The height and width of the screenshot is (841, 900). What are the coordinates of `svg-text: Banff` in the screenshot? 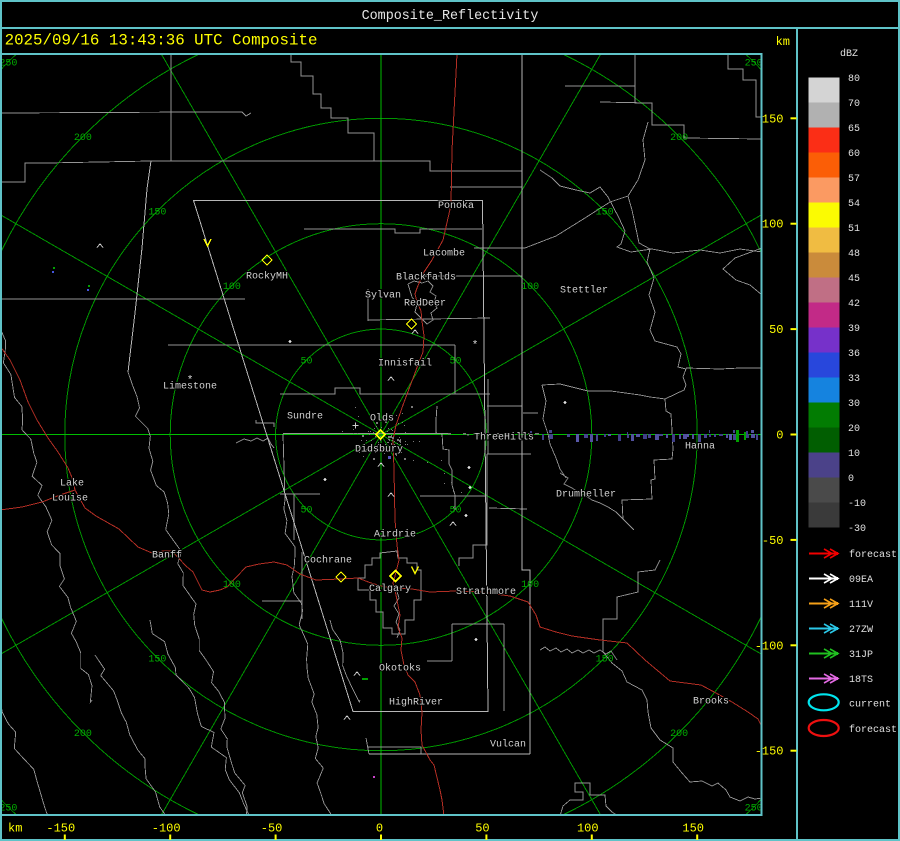 It's located at (167, 556).